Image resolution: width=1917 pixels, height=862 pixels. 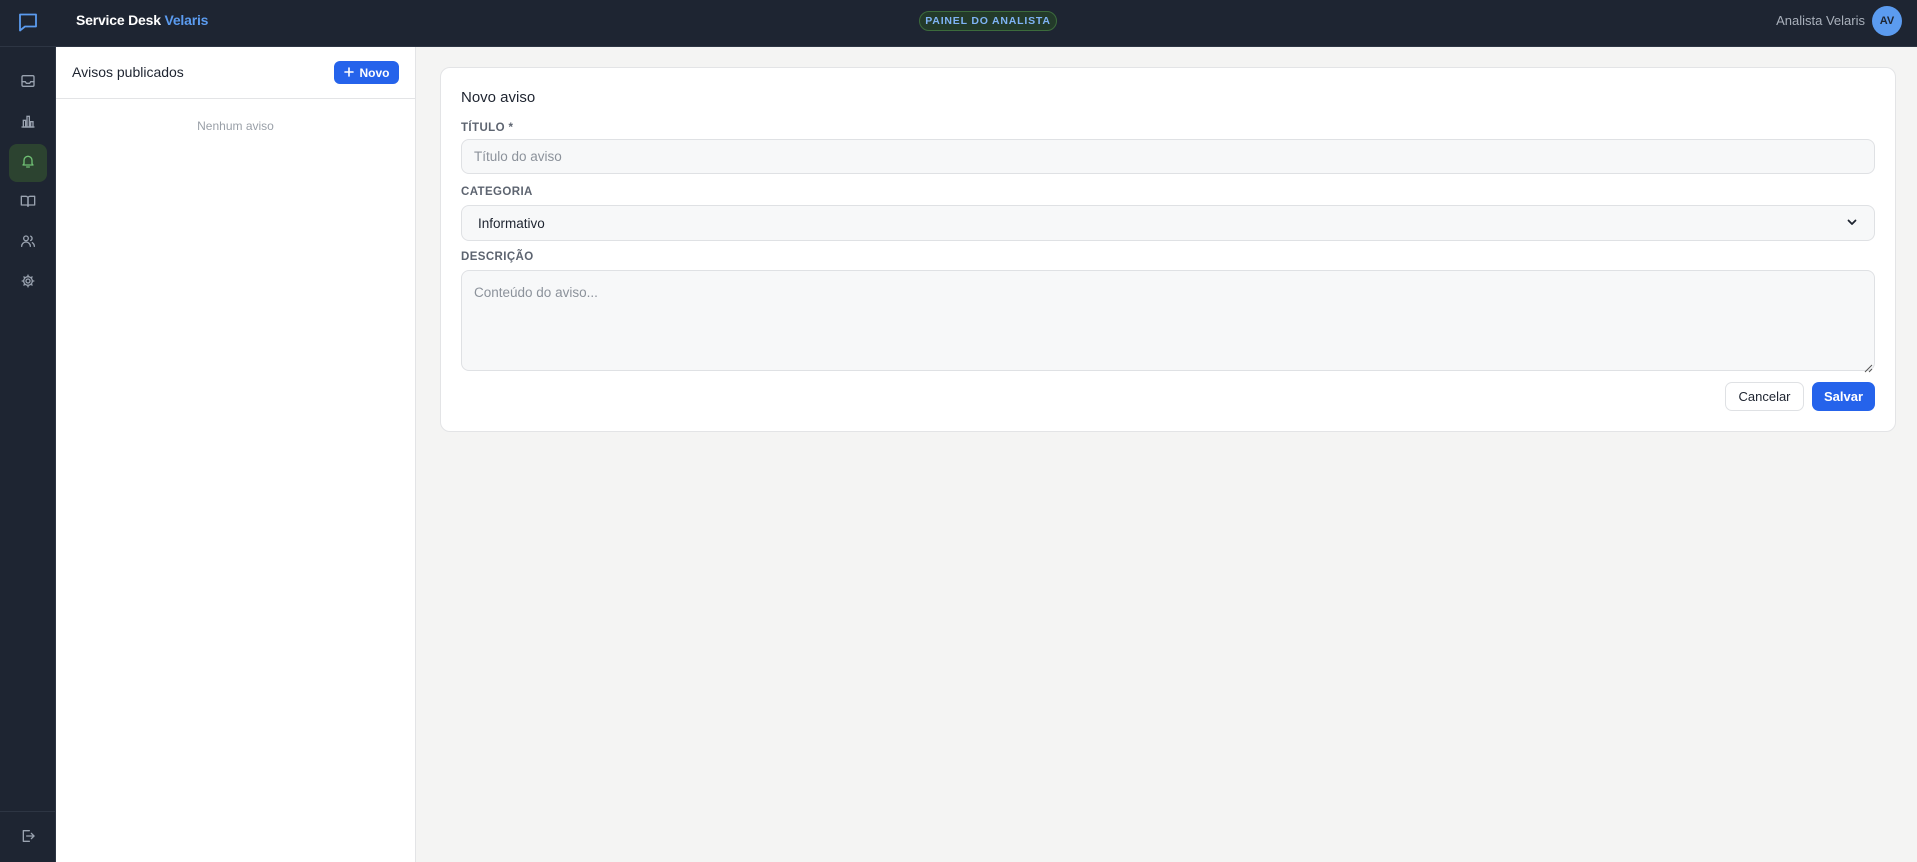 I want to click on users-icon, so click(x=28, y=243).